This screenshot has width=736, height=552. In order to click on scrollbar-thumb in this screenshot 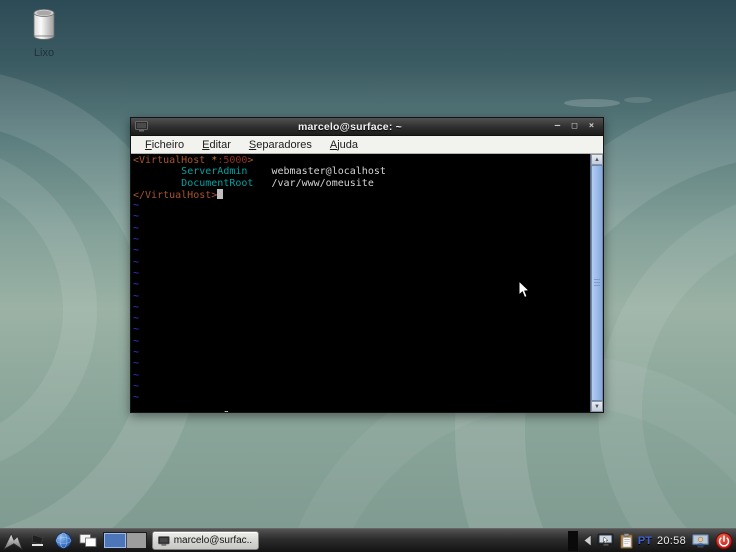, I will do `click(597, 283)`.